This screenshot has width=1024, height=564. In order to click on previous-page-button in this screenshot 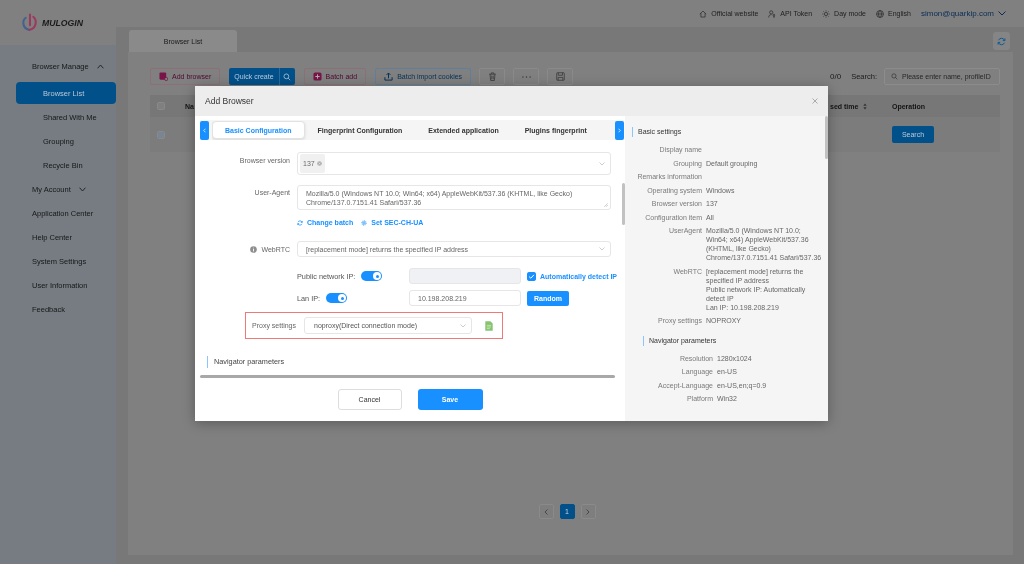, I will do `click(546, 511)`.